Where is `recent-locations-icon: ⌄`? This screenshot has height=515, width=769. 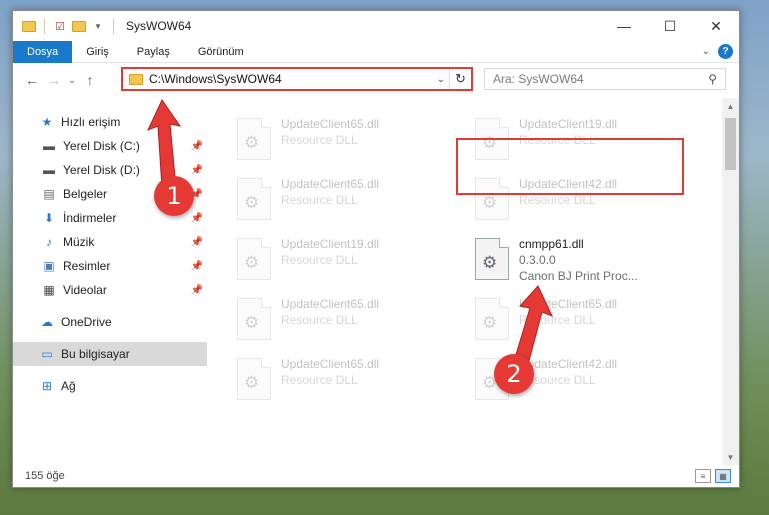
recent-locations-icon: ⌄ is located at coordinates (72, 80).